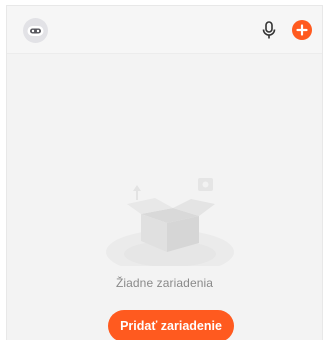 The width and height of the screenshot is (329, 340). I want to click on top-bar, so click(164, 30).